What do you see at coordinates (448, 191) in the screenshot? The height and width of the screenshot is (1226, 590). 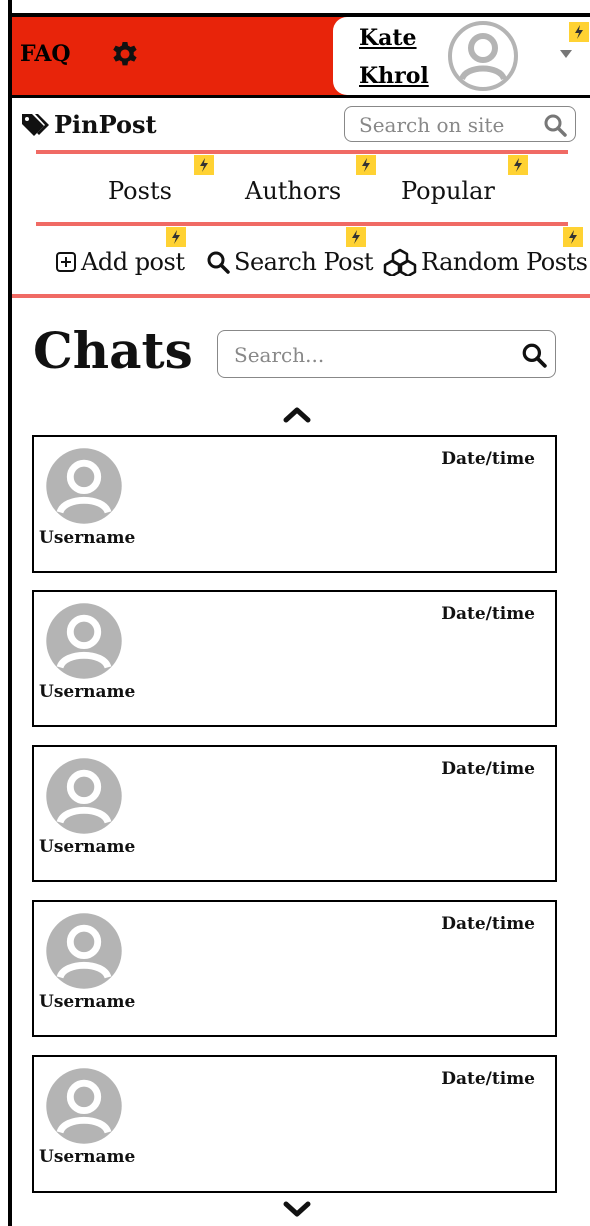 I see `nav-popular: Popular` at bounding box center [448, 191].